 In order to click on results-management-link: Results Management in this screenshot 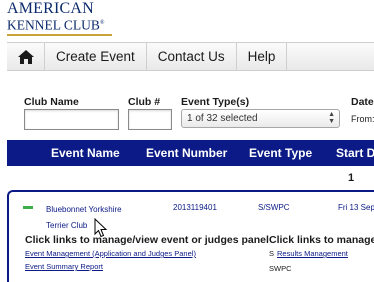, I will do `click(312, 253)`.